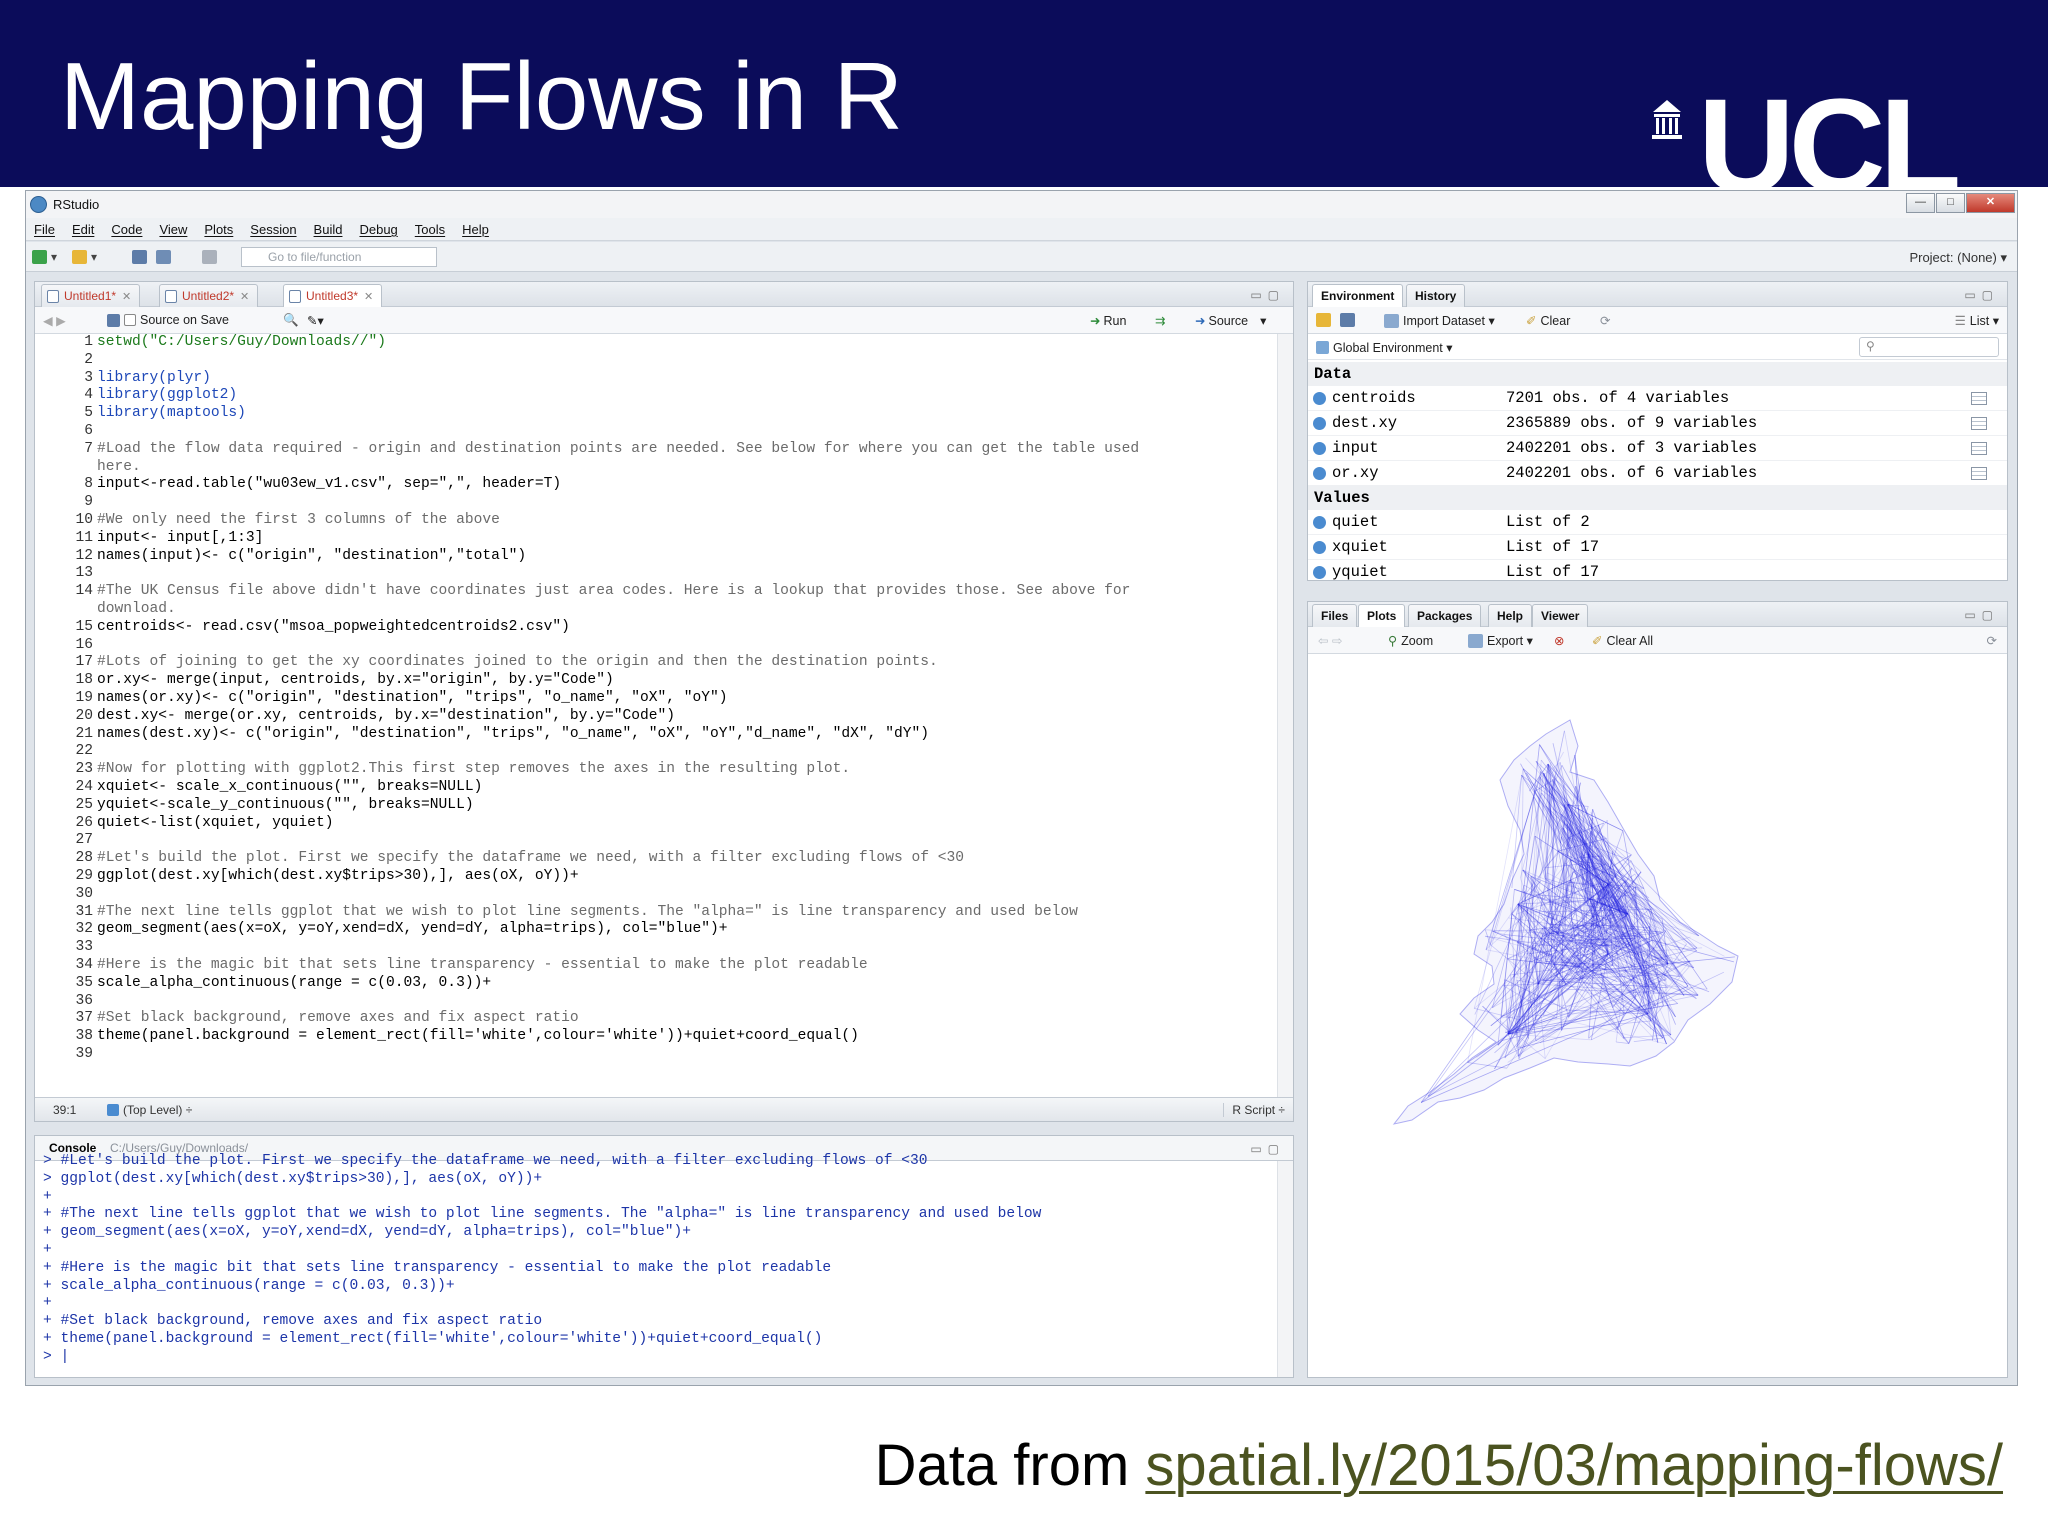 This screenshot has height=1536, width=2048. Describe the element at coordinates (291, 320) in the screenshot. I see `search-button: 🔍` at that location.